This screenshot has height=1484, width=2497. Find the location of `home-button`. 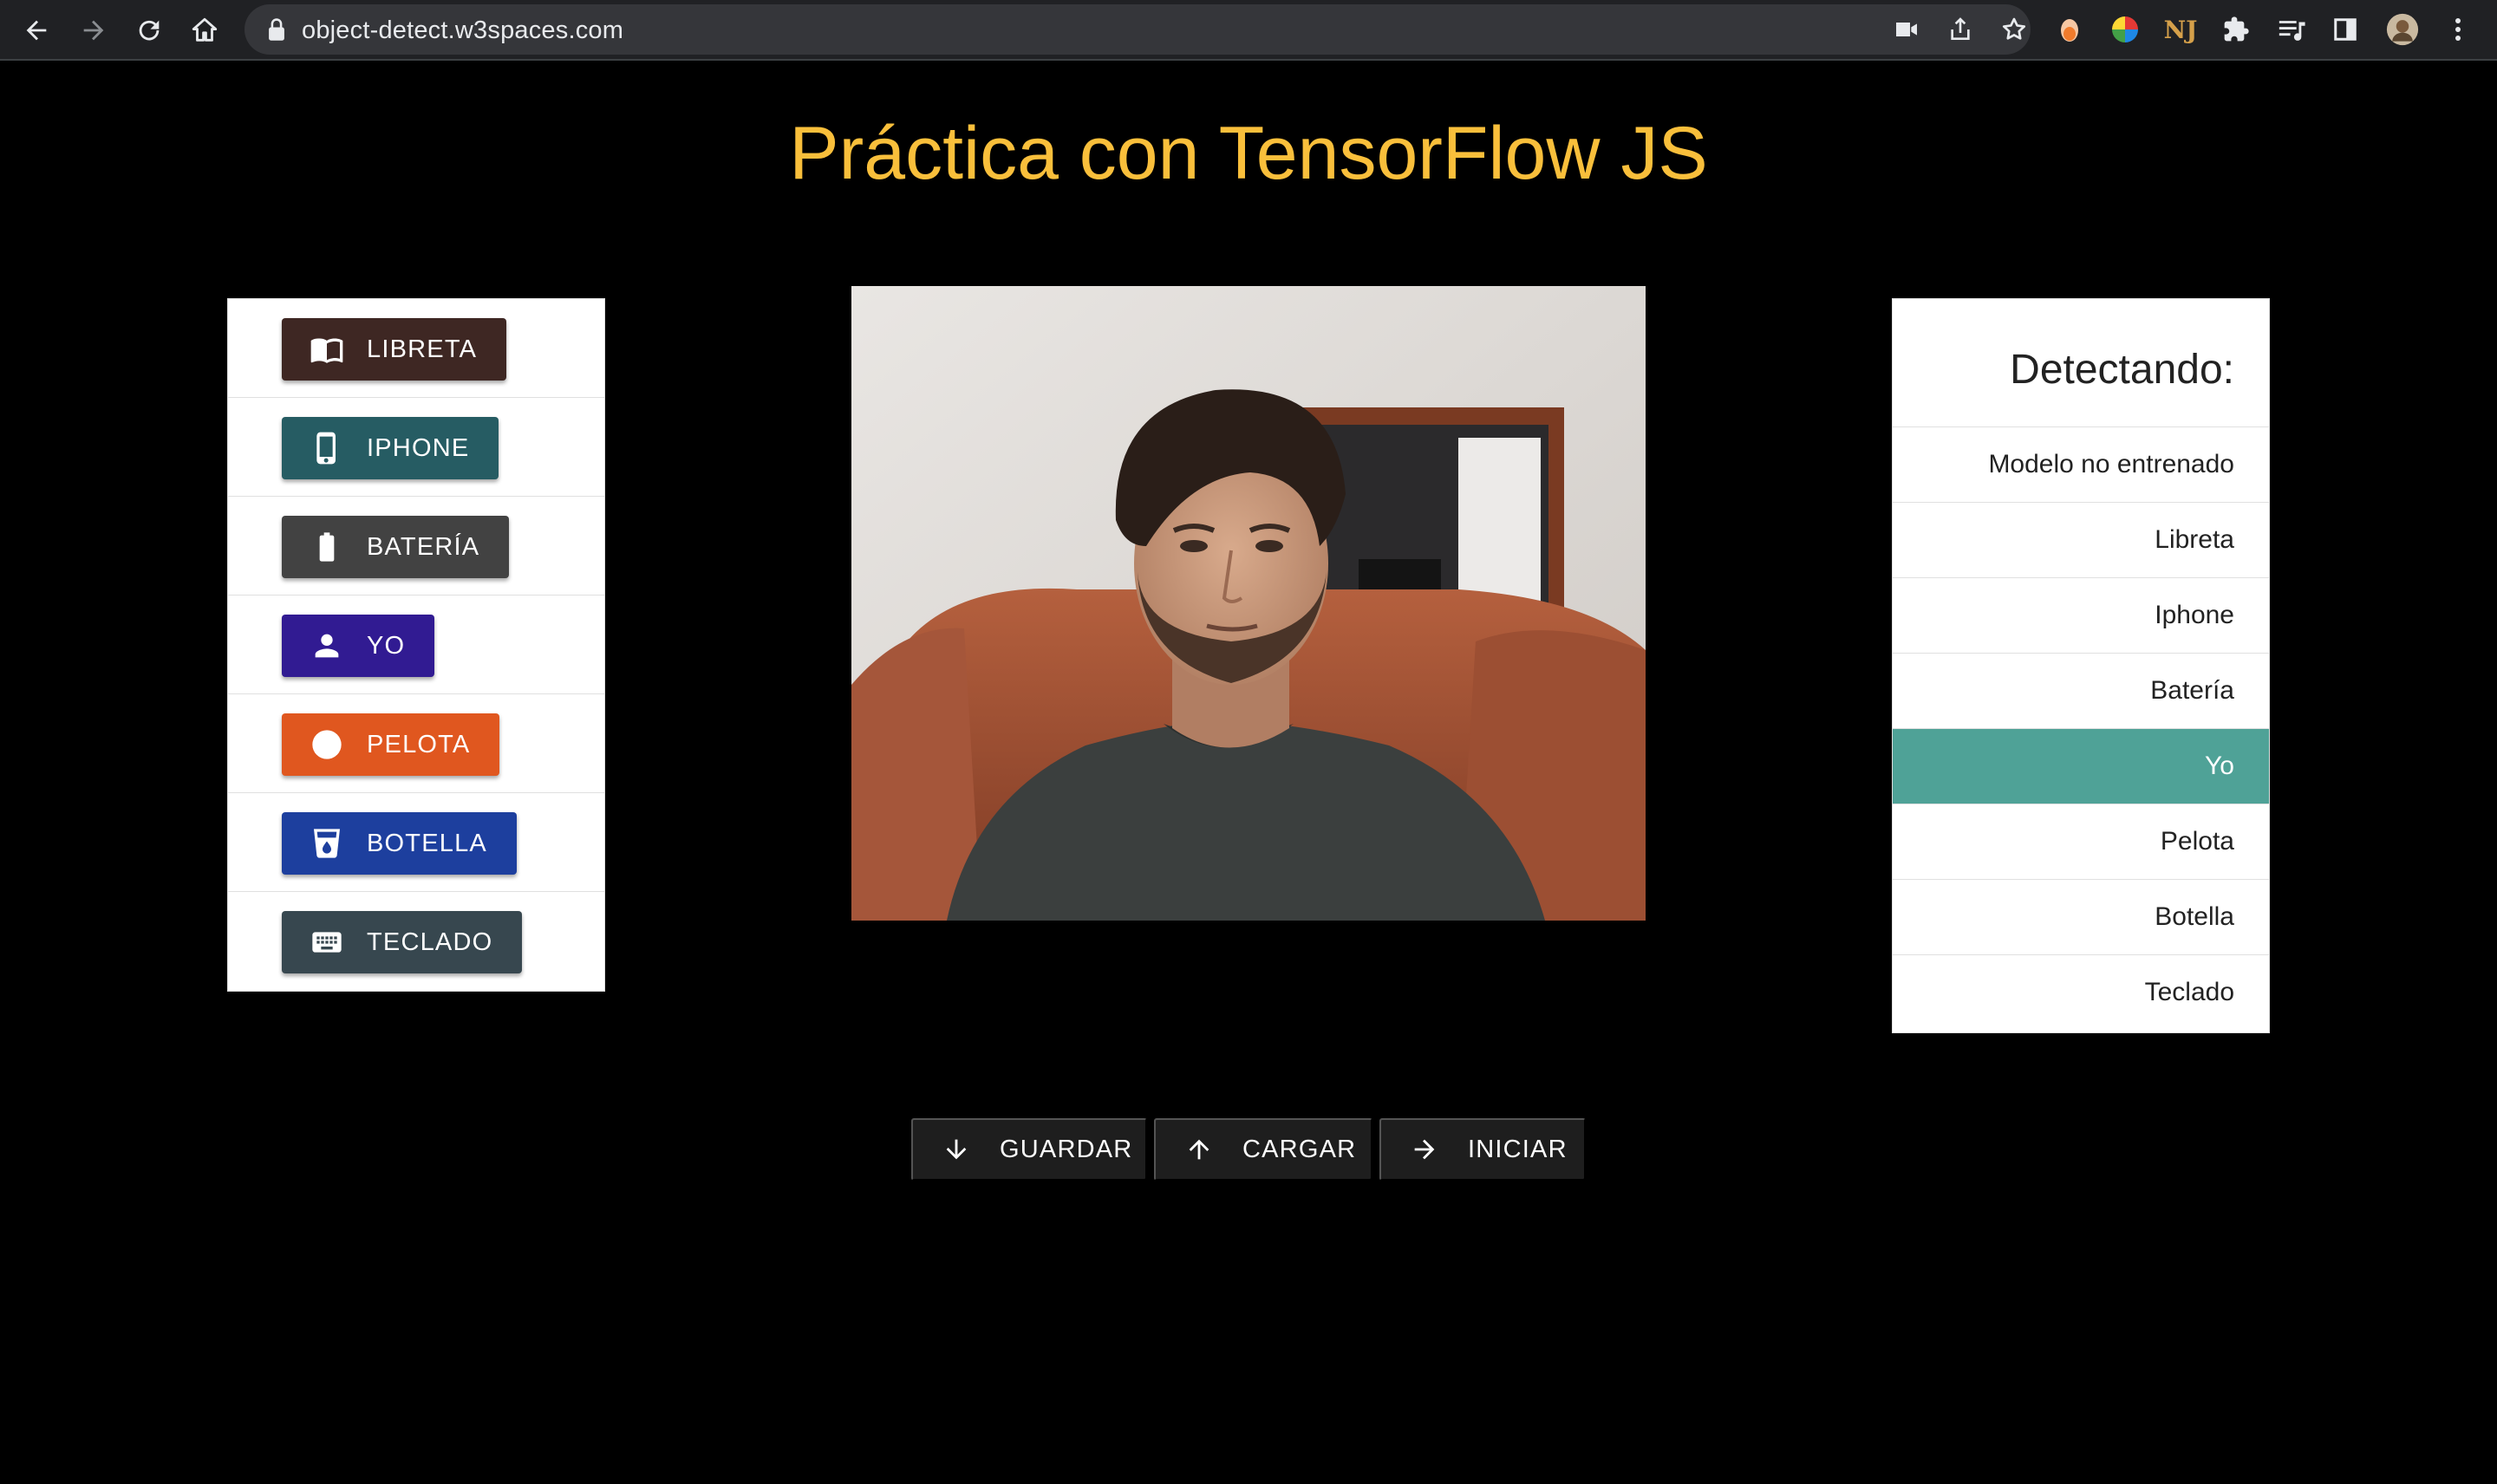

home-button is located at coordinates (204, 30).